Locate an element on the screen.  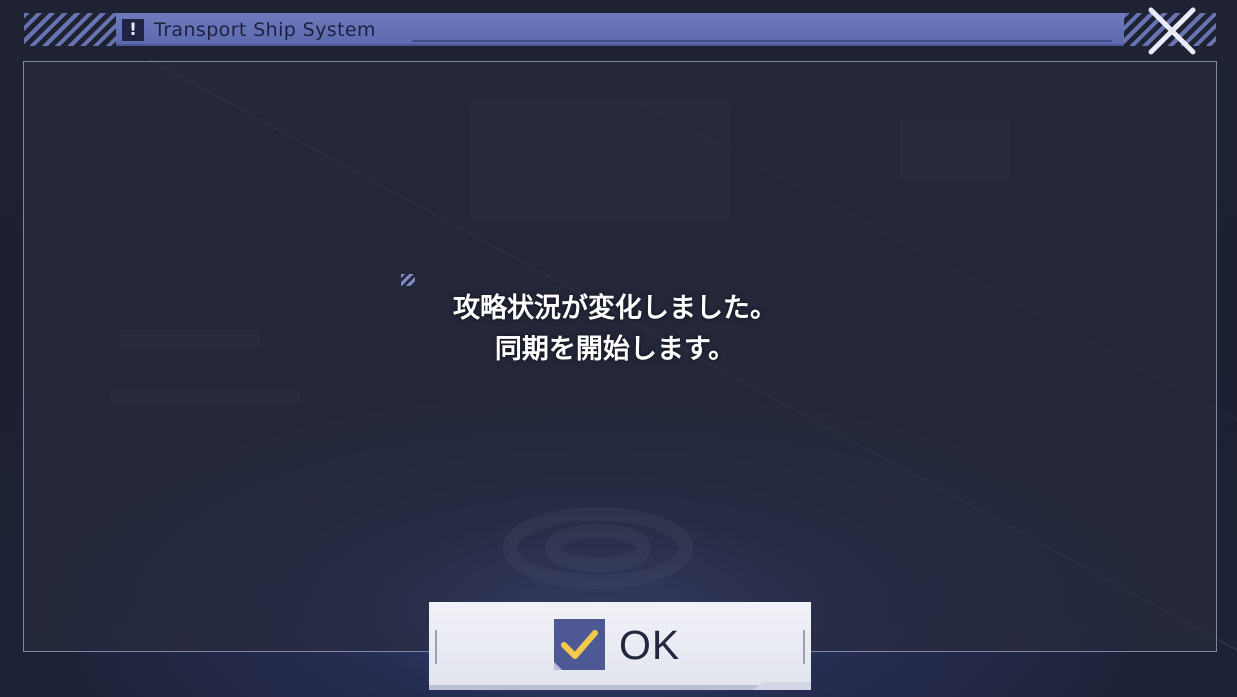
close-icon is located at coordinates (1172, 31).